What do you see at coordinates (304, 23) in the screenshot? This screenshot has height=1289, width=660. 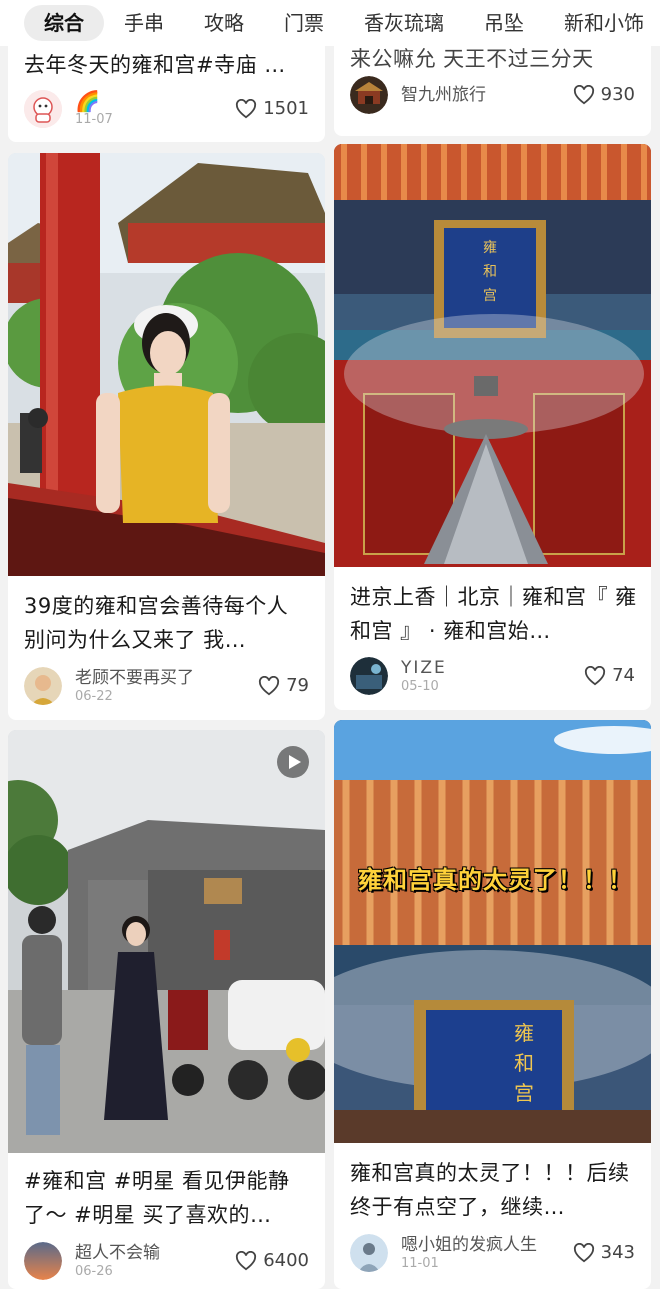 I see `tab-tickets: 门票` at bounding box center [304, 23].